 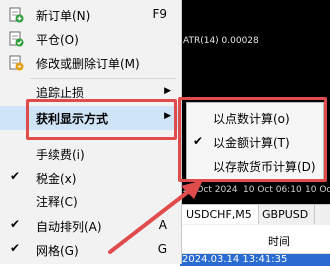 I want to click on time-axis: 10 Oct 2024 10 Oct 06:10 10 Oct, so click(x=255, y=191).